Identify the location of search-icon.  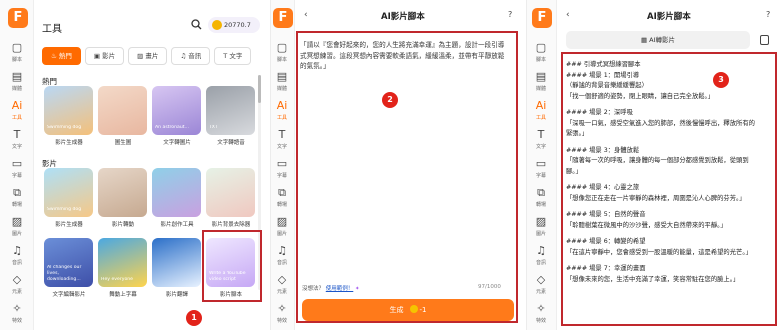
(196, 26).